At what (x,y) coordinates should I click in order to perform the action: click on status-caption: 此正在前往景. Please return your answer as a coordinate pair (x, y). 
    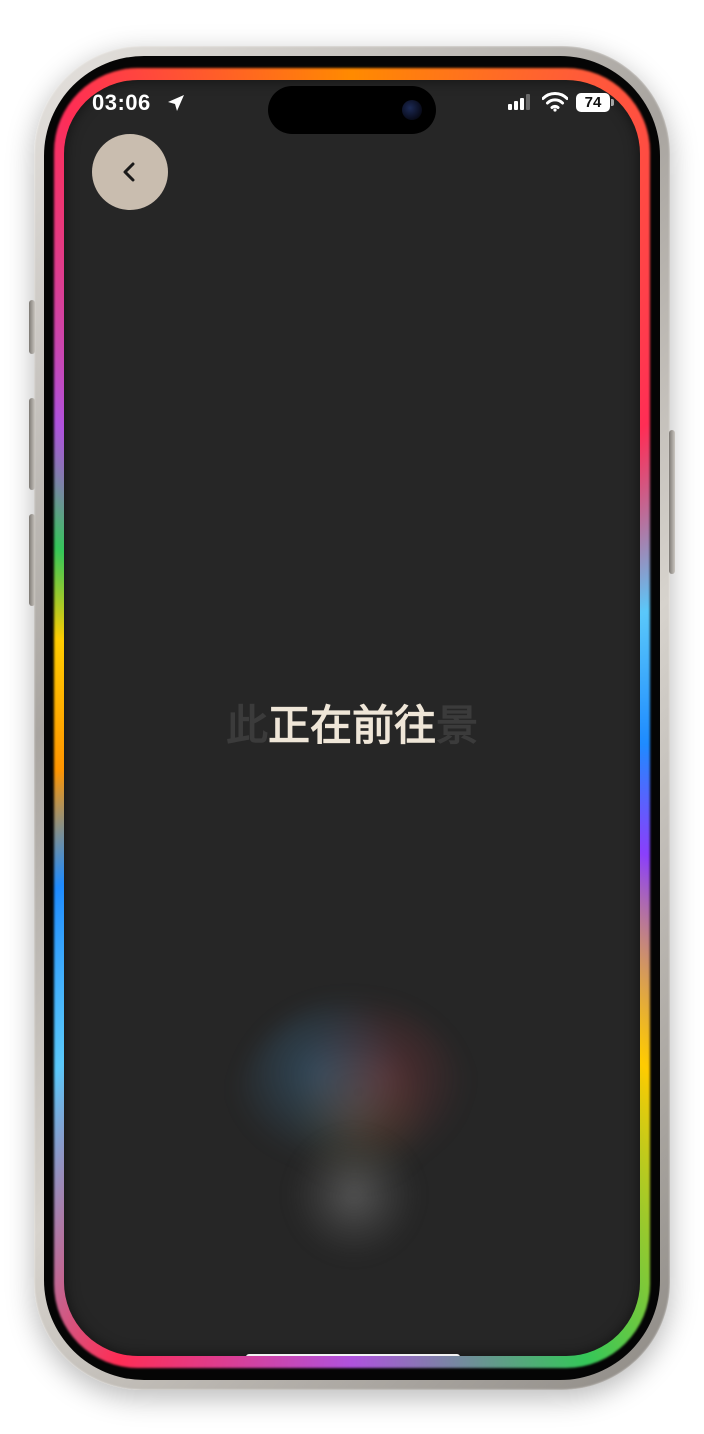
    Looking at the image, I should click on (352, 722).